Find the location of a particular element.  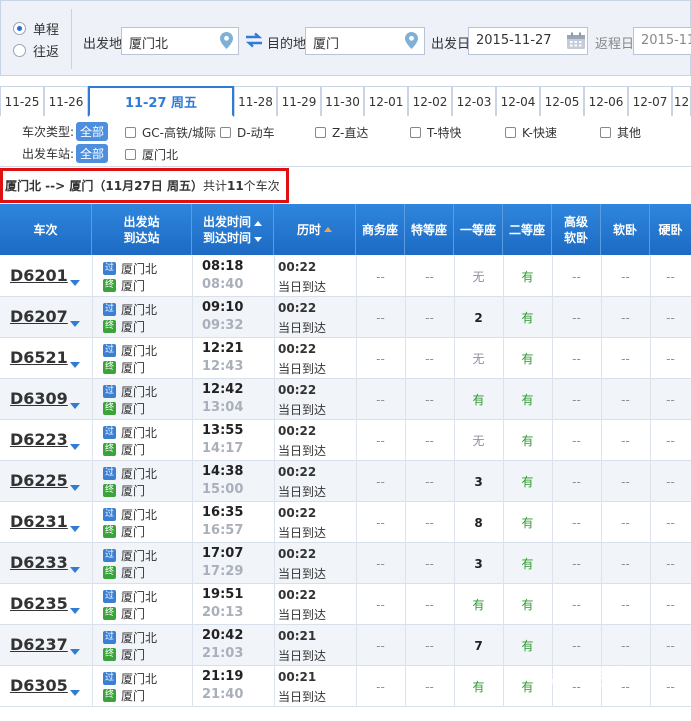

header-times: 出发时间 到达时间 is located at coordinates (233, 229).